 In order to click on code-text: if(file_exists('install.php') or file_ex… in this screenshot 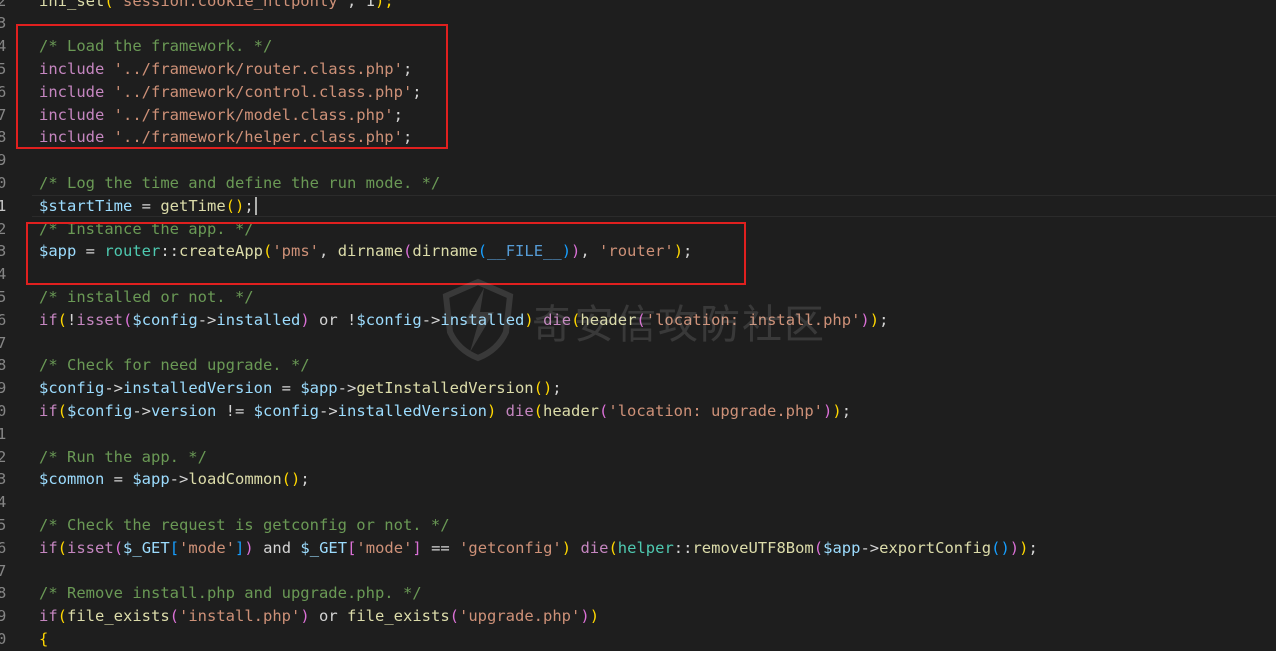, I will do `click(319, 616)`.